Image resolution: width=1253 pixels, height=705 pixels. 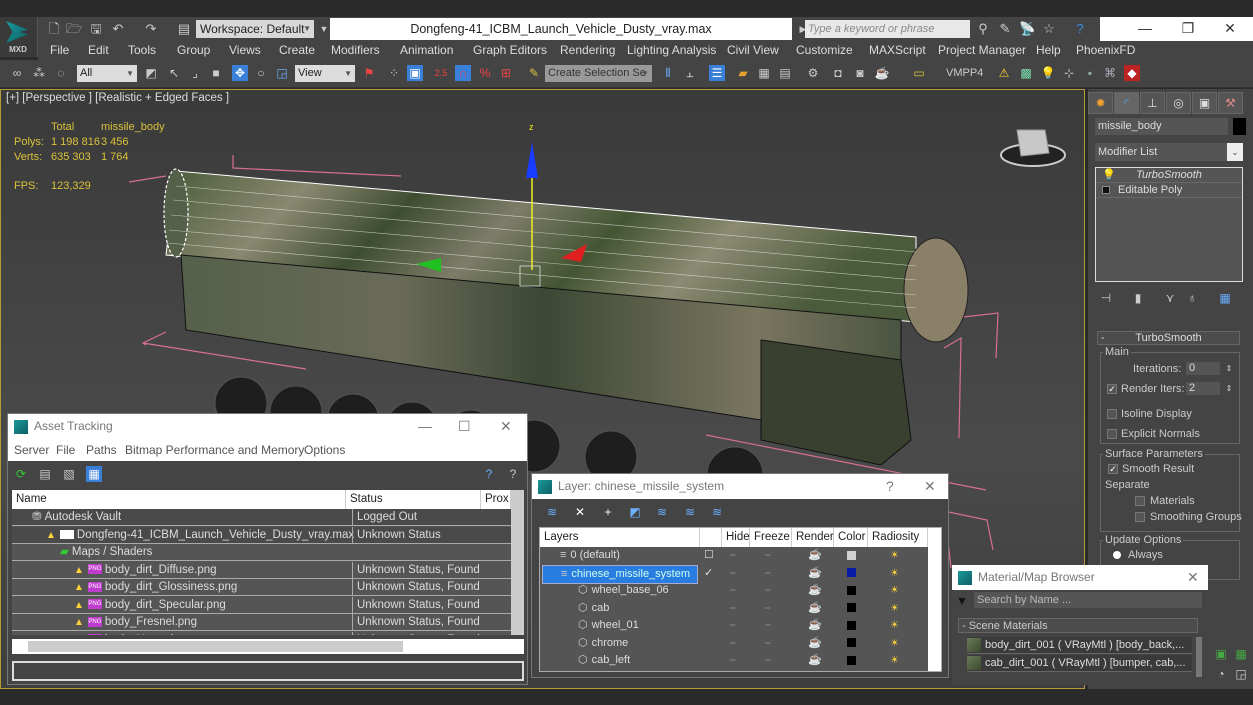 I want to click on select-layer-icon: ≋, so click(x=662, y=512).